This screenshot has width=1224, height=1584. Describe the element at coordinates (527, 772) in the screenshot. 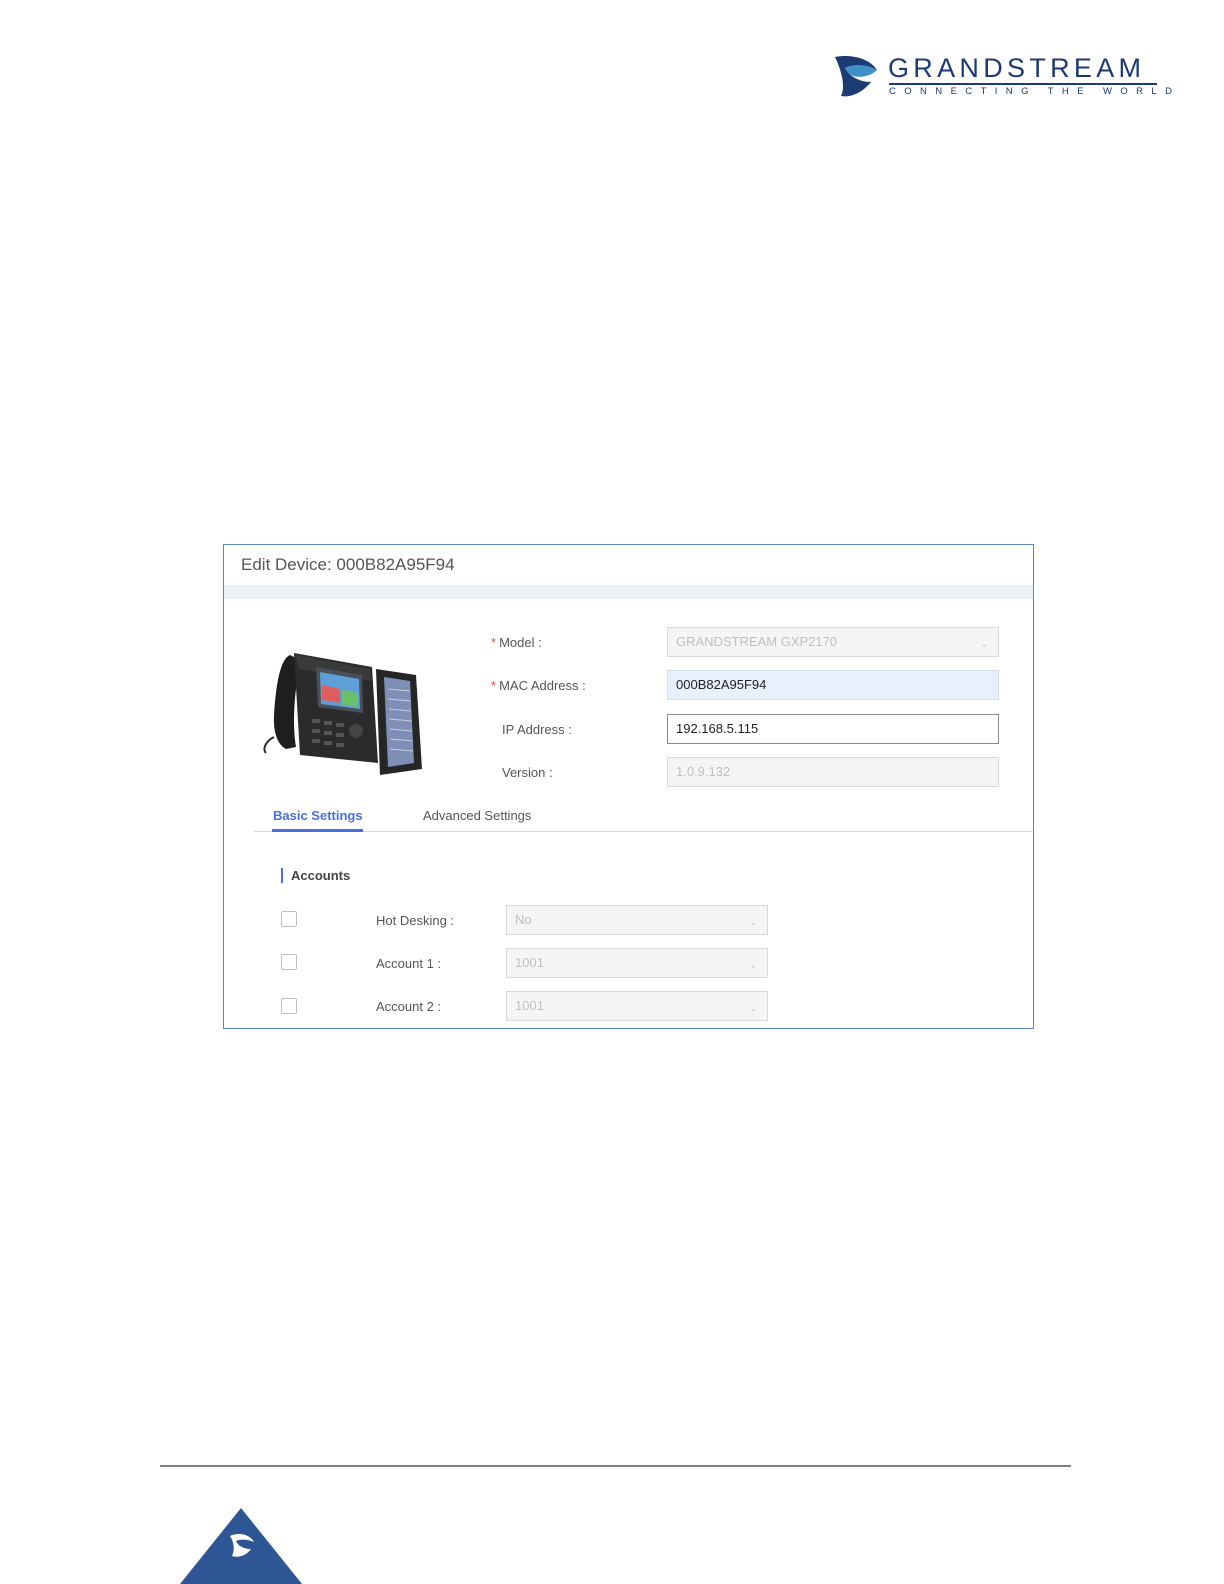

I see `version-label: Version :` at that location.